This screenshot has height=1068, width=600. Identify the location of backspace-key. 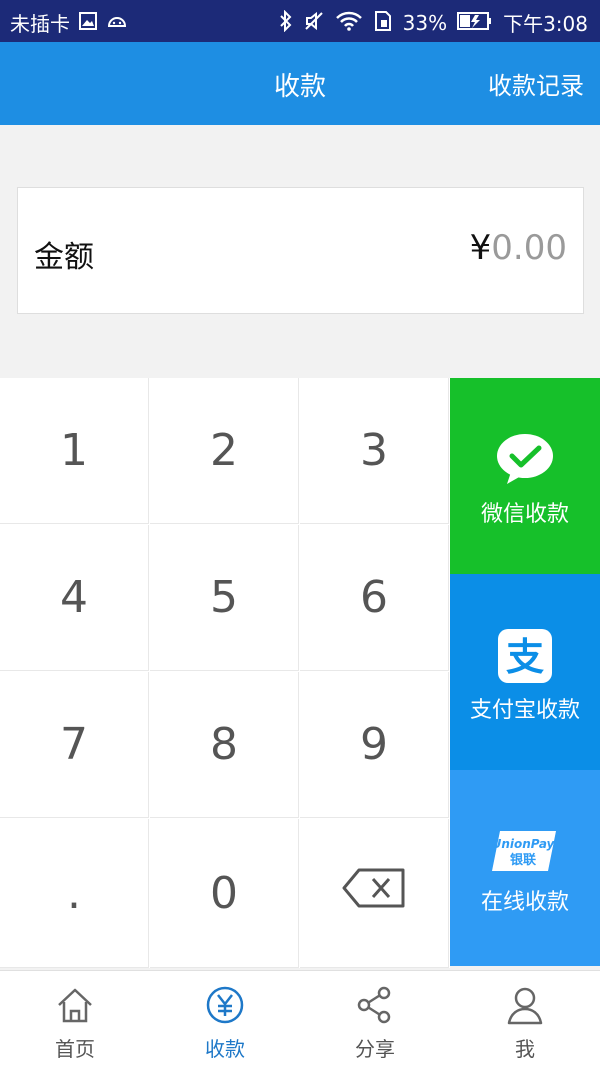
(374, 893).